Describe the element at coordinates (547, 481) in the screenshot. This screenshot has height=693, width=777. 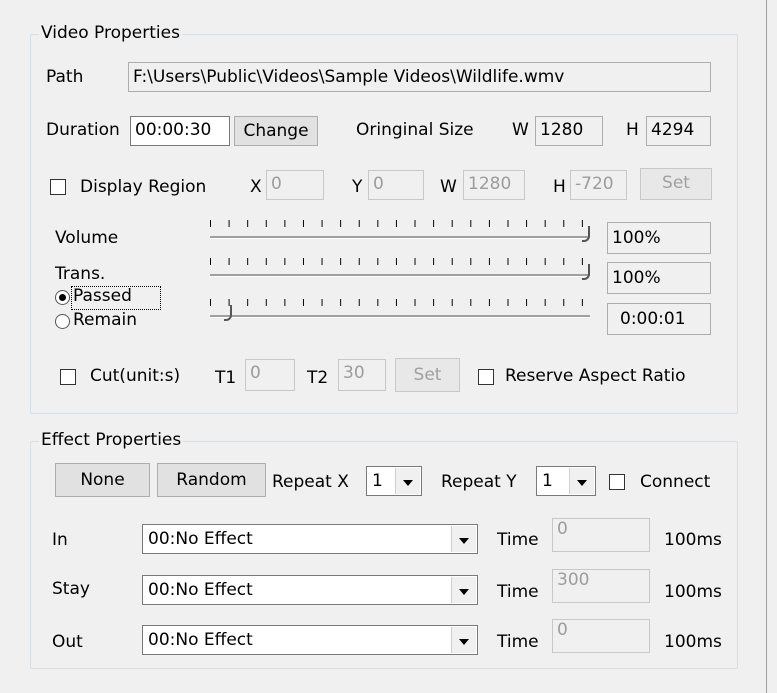
I see `repeat-y-value: 1` at that location.